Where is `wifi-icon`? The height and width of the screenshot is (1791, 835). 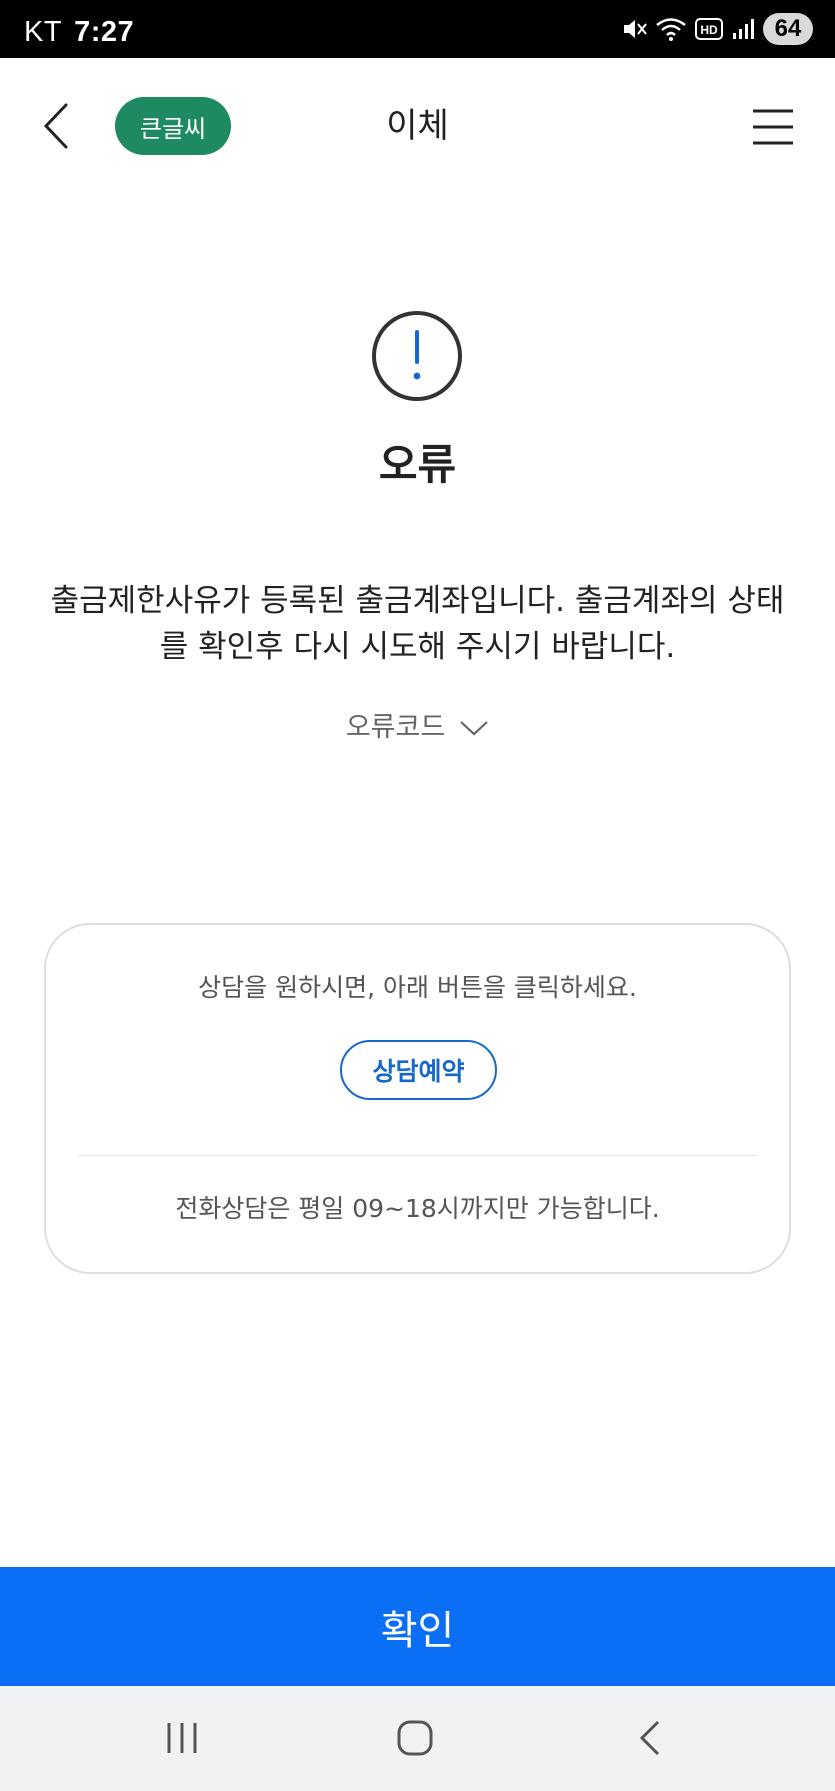 wifi-icon is located at coordinates (671, 29).